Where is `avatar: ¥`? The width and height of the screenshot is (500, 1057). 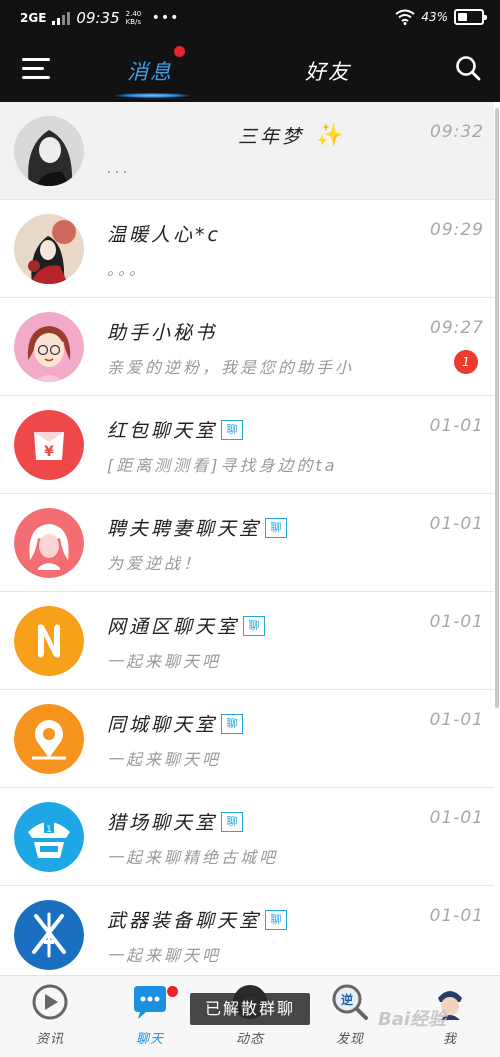
avatar: ¥ is located at coordinates (49, 445).